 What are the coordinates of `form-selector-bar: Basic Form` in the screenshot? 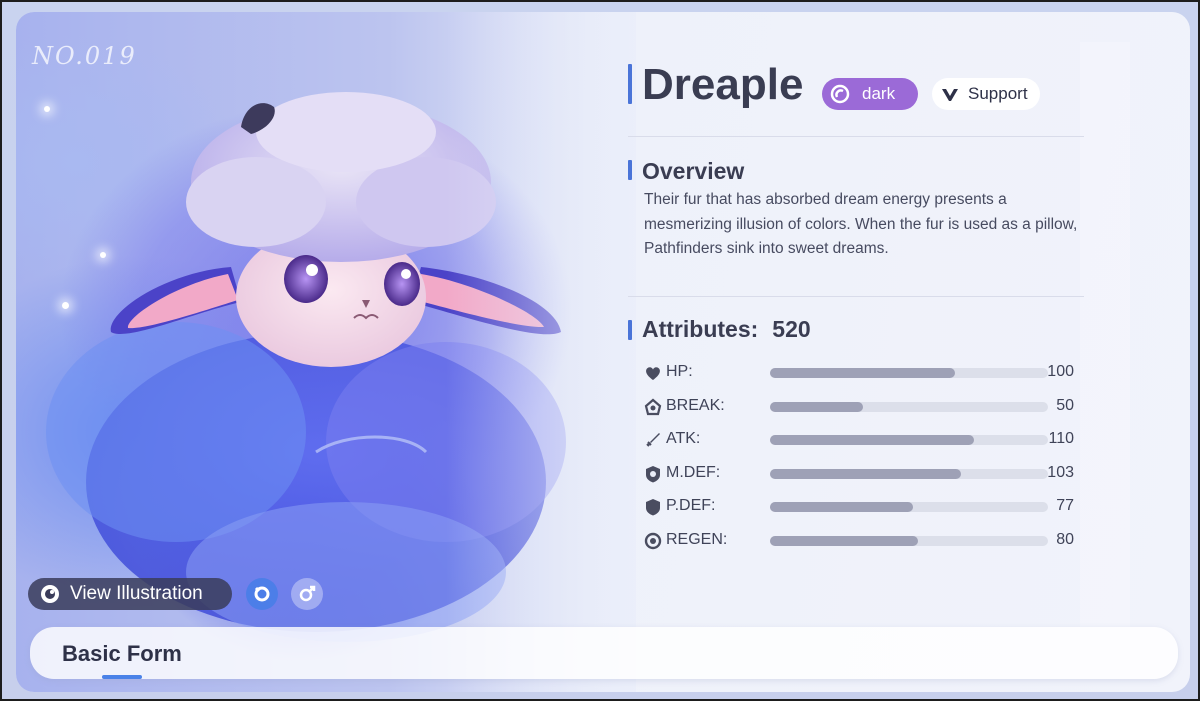 It's located at (604, 653).